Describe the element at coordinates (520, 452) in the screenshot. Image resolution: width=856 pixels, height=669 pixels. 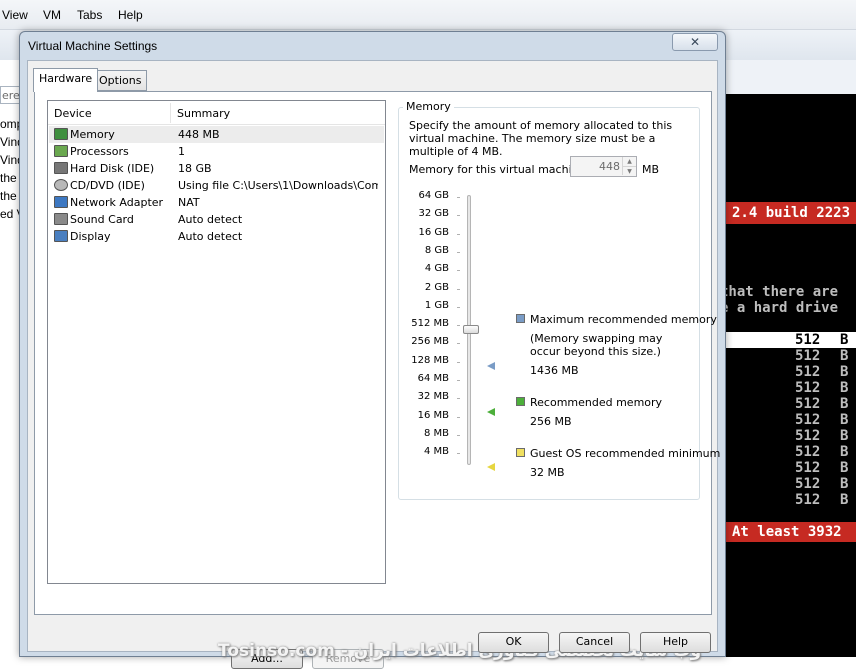
I see `guest-min-swatch` at that location.